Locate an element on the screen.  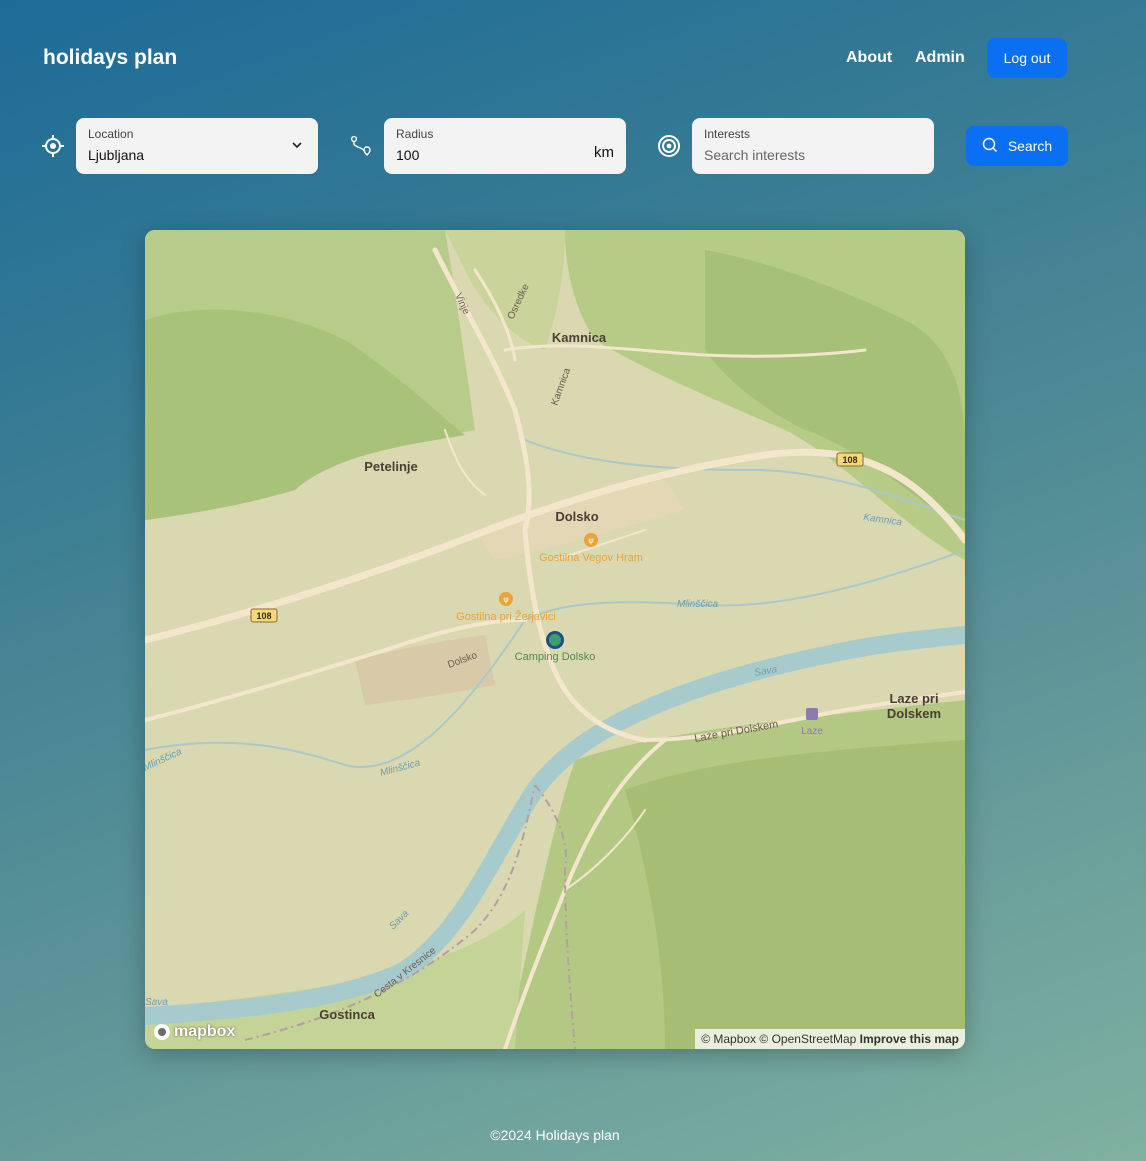
place-gostinca: Gostinca is located at coordinates (347, 1014).